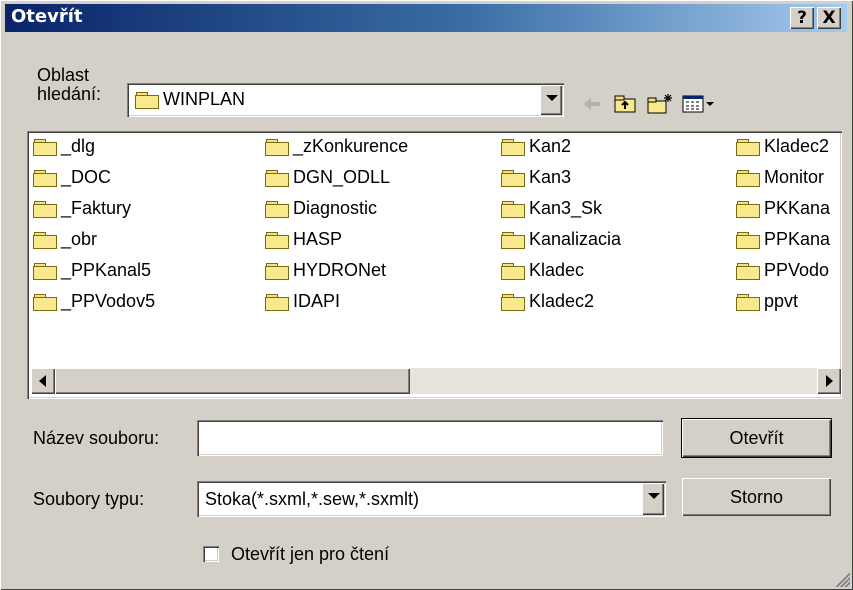 This screenshot has width=853, height=590. I want to click on file-list-item: _Faktury, so click(82, 208).